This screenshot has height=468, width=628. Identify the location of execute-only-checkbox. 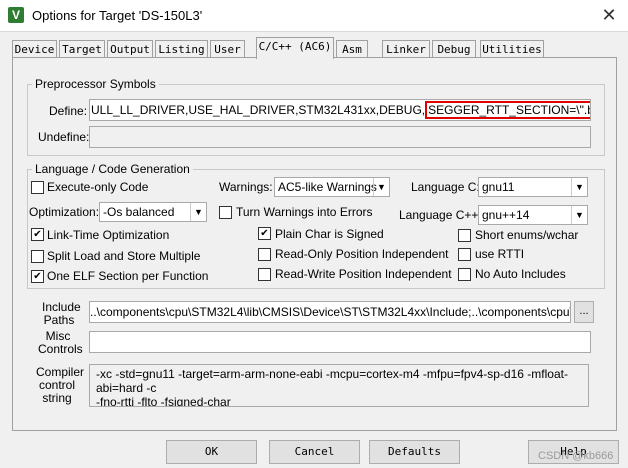
(37, 187).